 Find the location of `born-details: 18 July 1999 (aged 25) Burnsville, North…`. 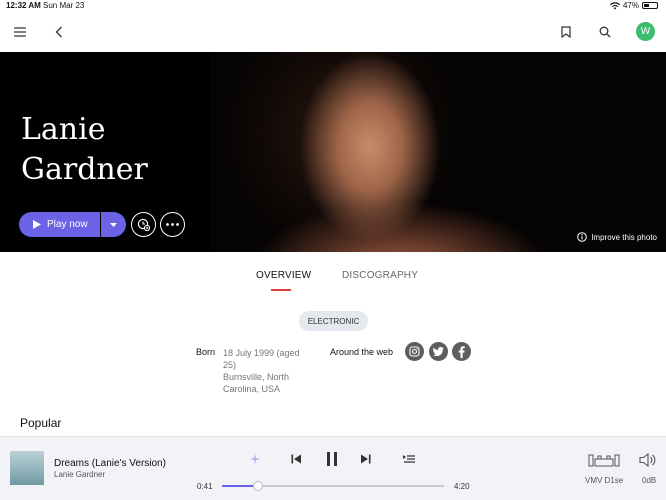

born-details: 18 July 1999 (aged 25) Burnsville, North… is located at coordinates (267, 371).